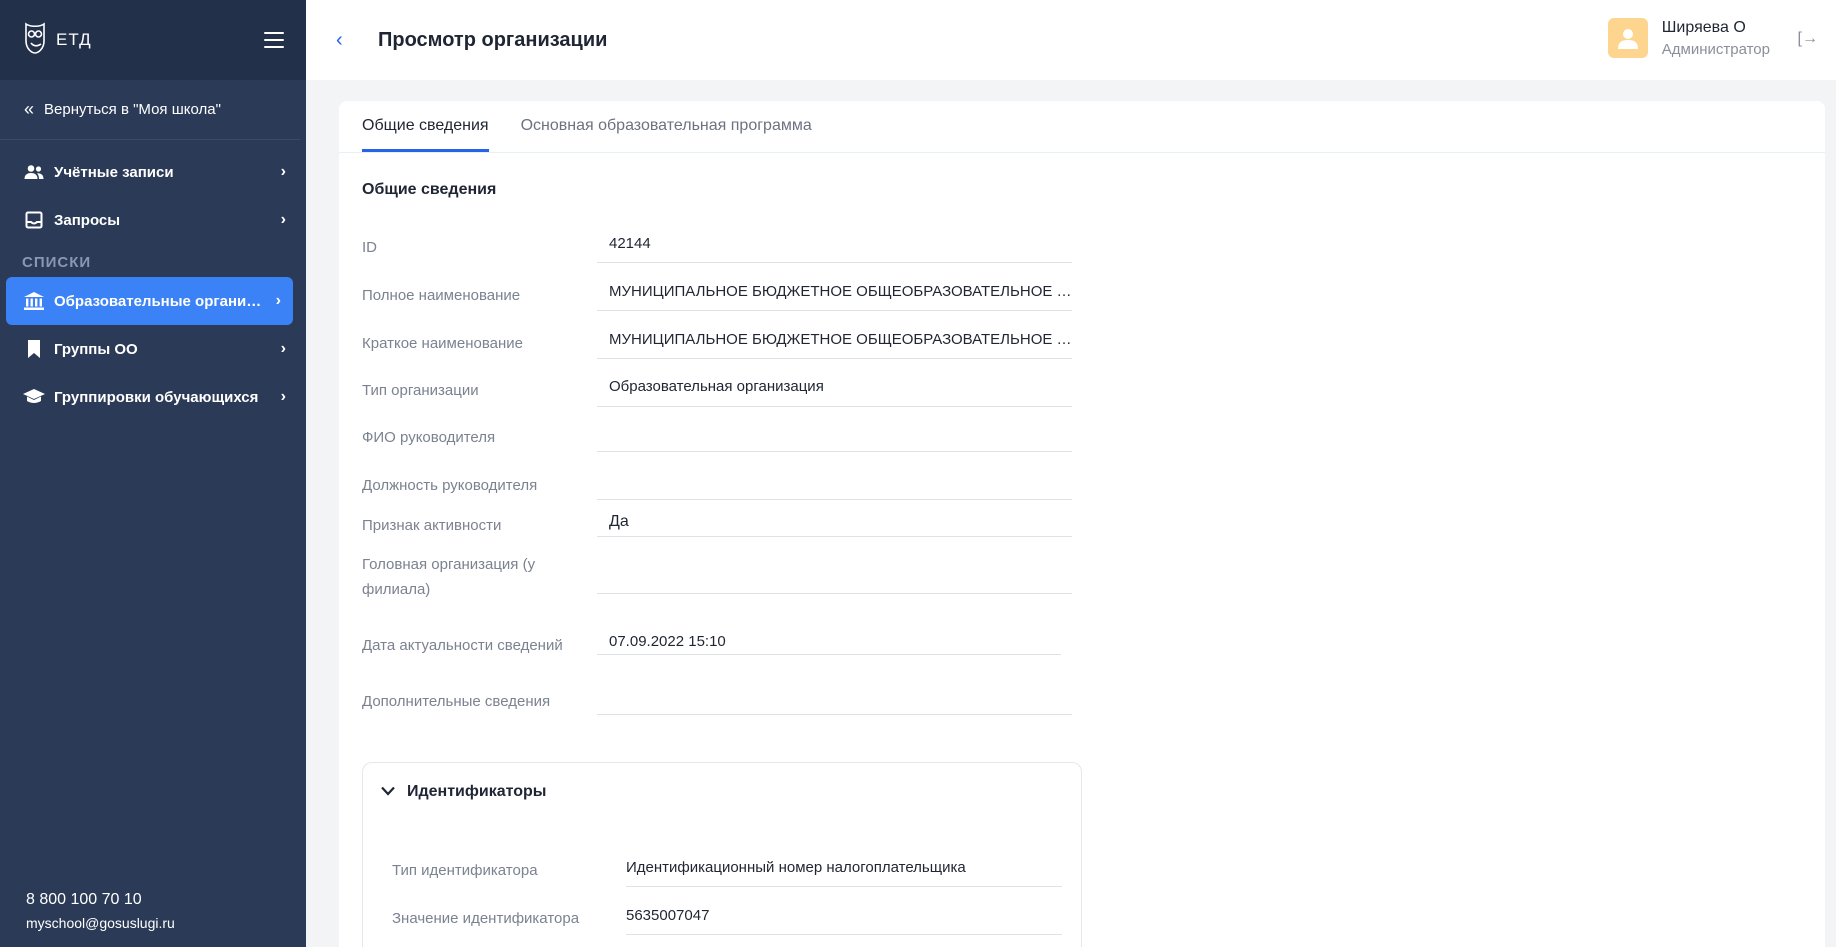 The height and width of the screenshot is (947, 1836). I want to click on back-to-school-label: Вернуться в "Моя школа", so click(132, 109).